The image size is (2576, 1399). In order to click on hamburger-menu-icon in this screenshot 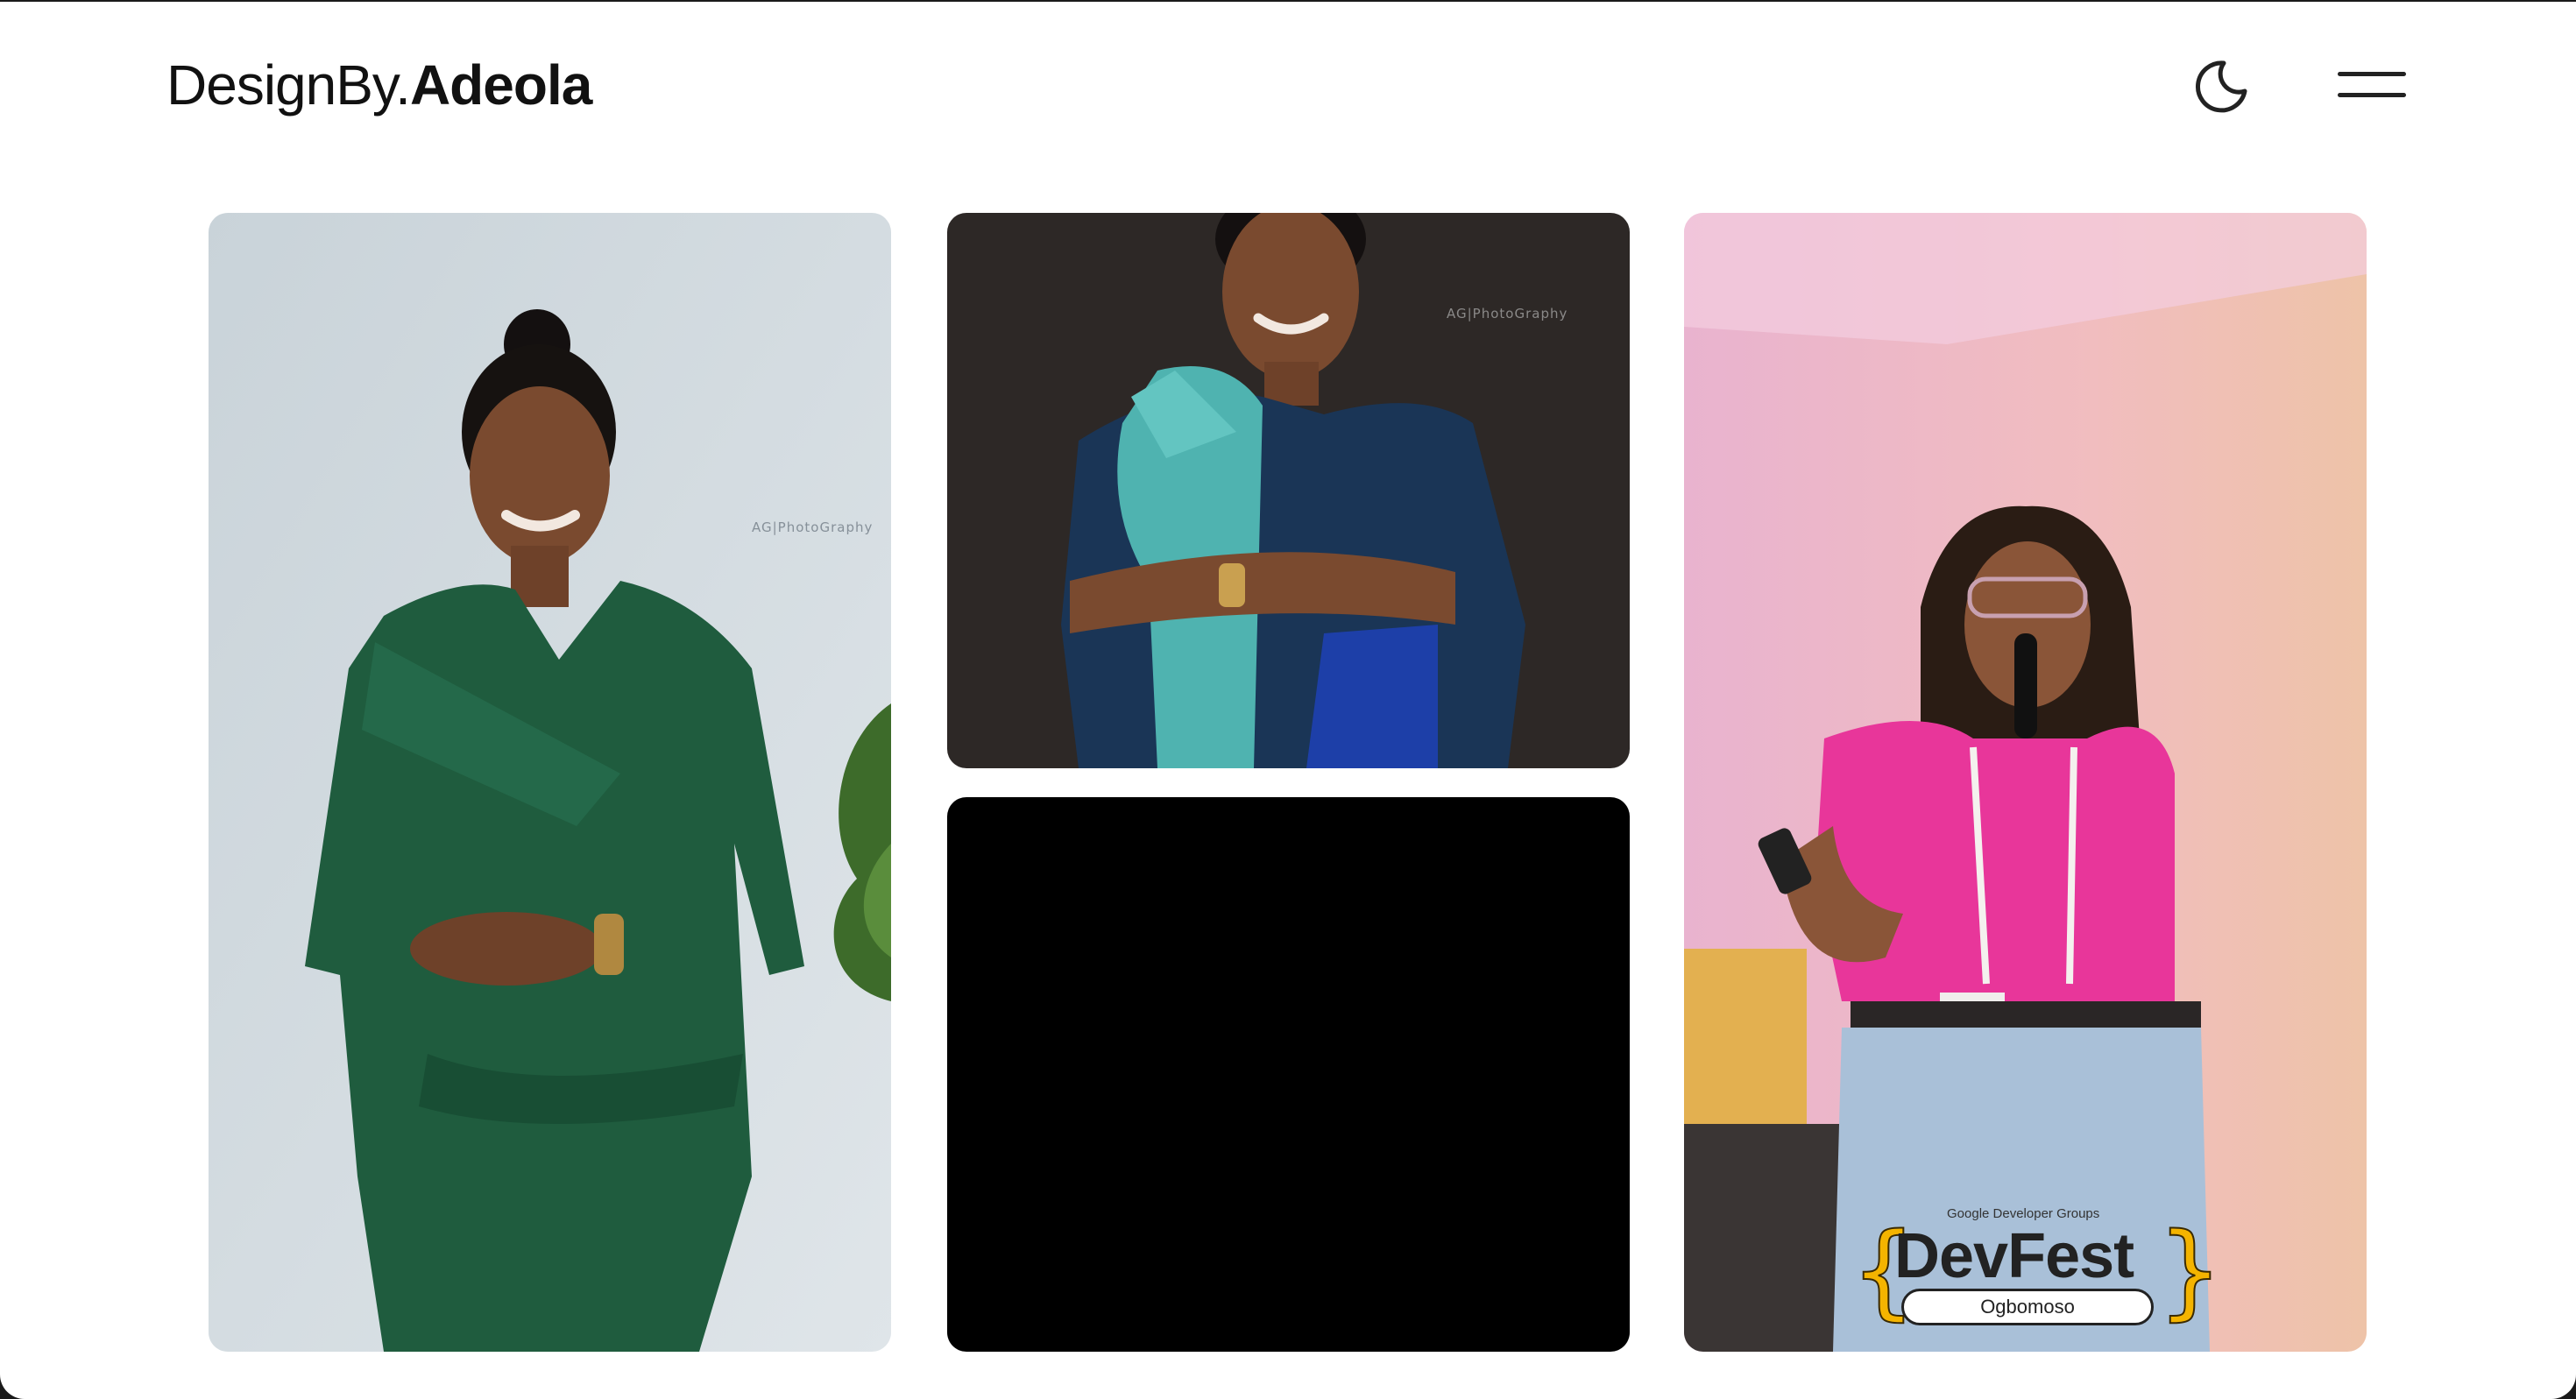, I will do `click(2372, 74)`.